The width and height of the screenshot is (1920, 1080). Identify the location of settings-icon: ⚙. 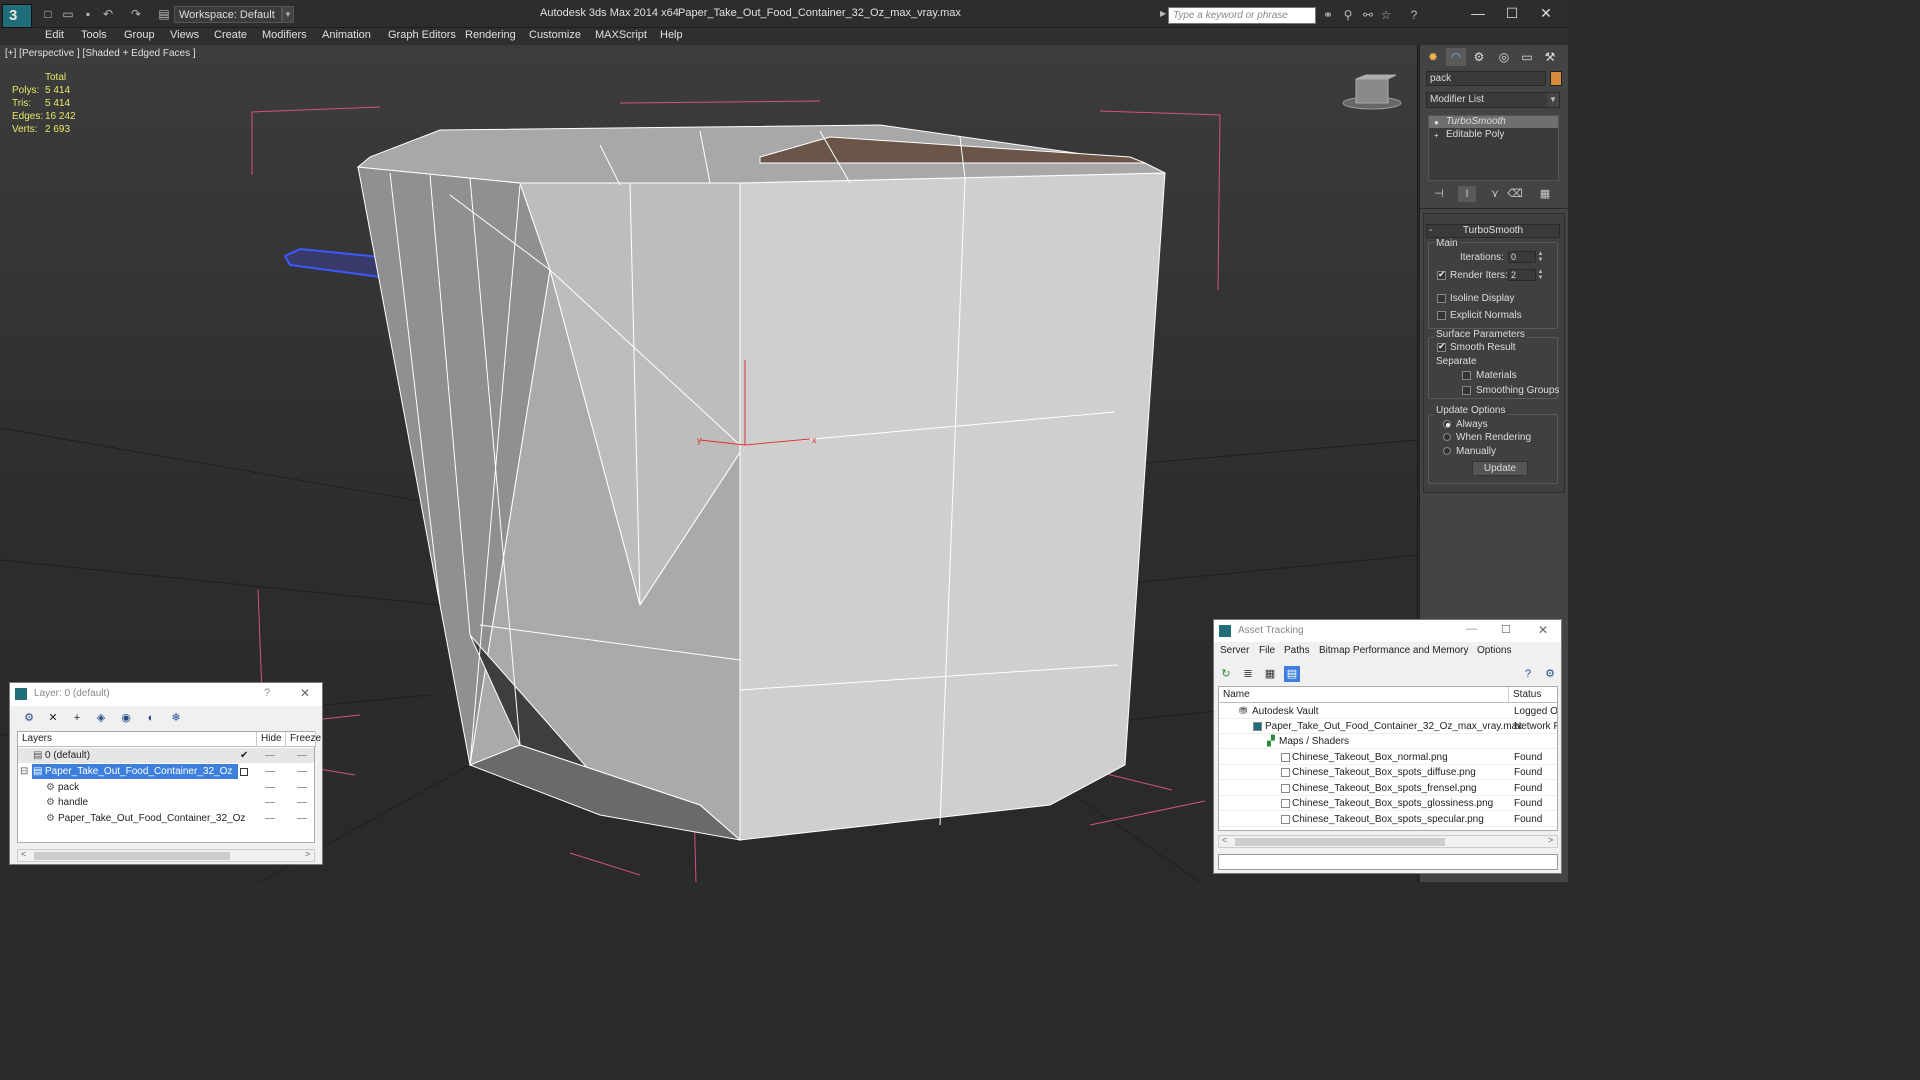
(1550, 674).